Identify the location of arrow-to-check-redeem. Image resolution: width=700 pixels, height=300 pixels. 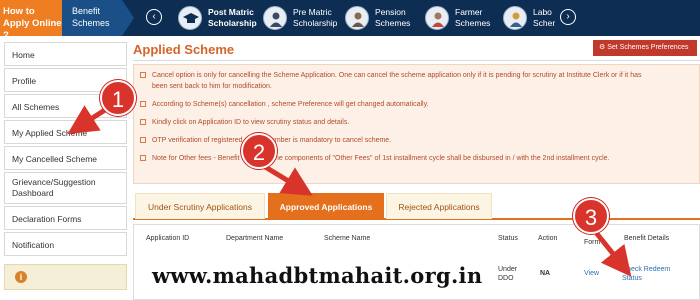
(612, 252).